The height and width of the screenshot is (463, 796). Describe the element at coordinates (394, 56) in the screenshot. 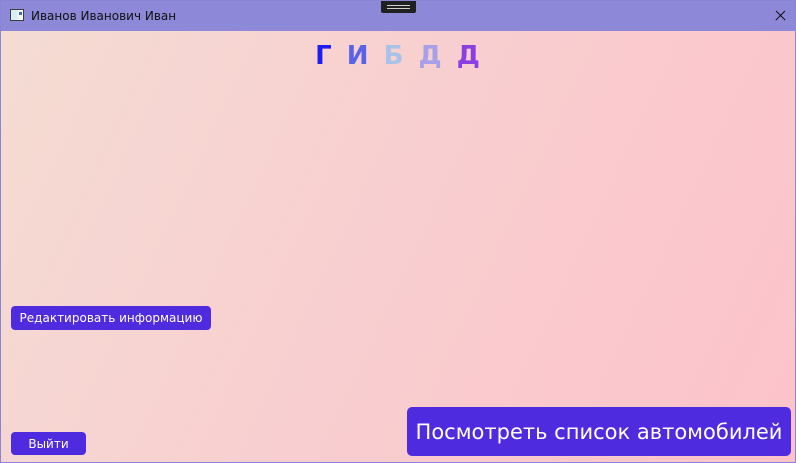

I see `logo-letter: Б` at that location.